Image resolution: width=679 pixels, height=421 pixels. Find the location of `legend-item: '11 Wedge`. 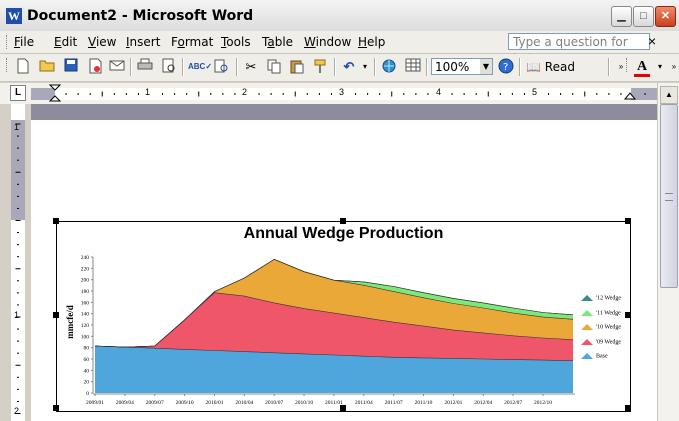

legend-item: '11 Wedge is located at coordinates (601, 312).